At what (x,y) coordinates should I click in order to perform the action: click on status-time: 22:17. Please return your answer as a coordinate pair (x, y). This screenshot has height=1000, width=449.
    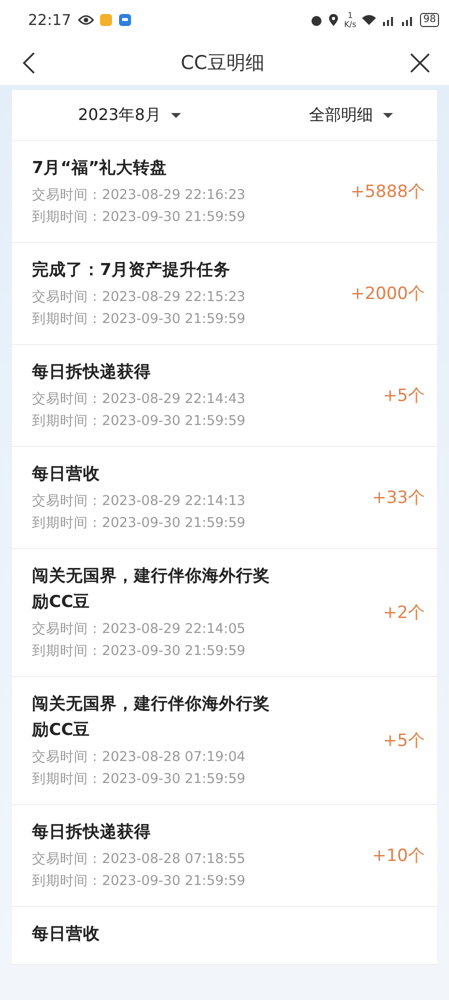
    Looking at the image, I should click on (50, 20).